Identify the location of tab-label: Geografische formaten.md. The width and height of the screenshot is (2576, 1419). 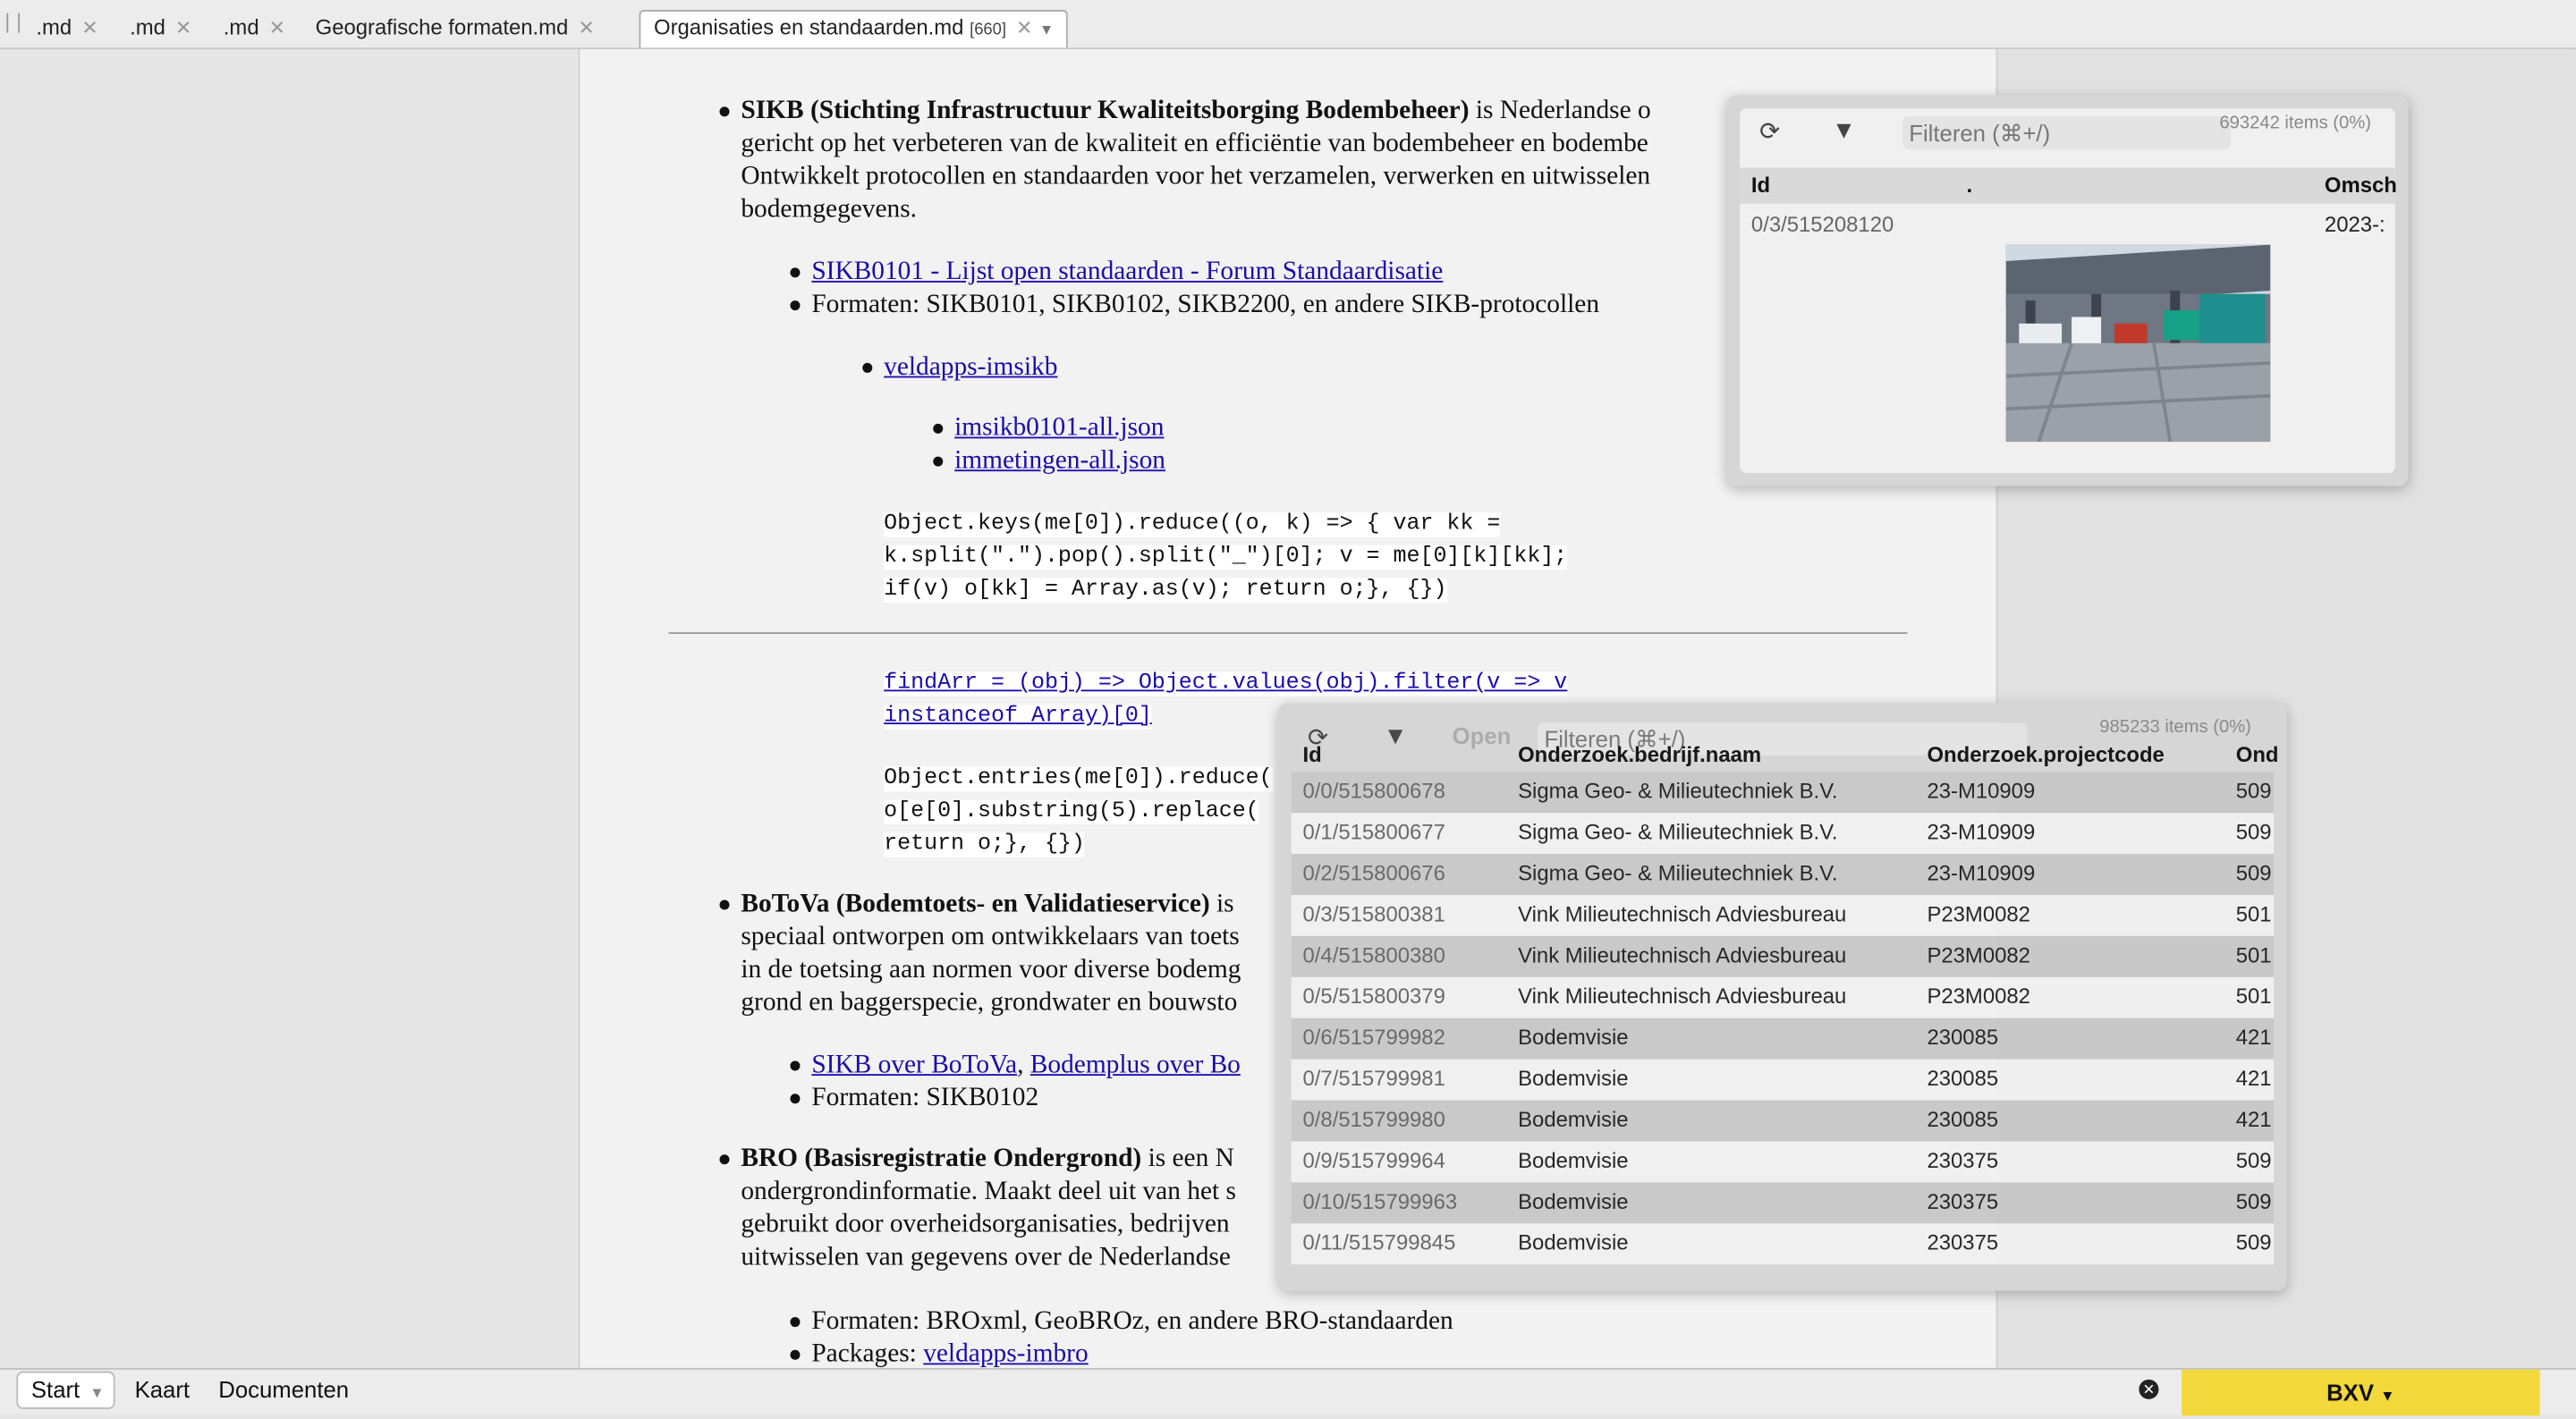
(442, 27).